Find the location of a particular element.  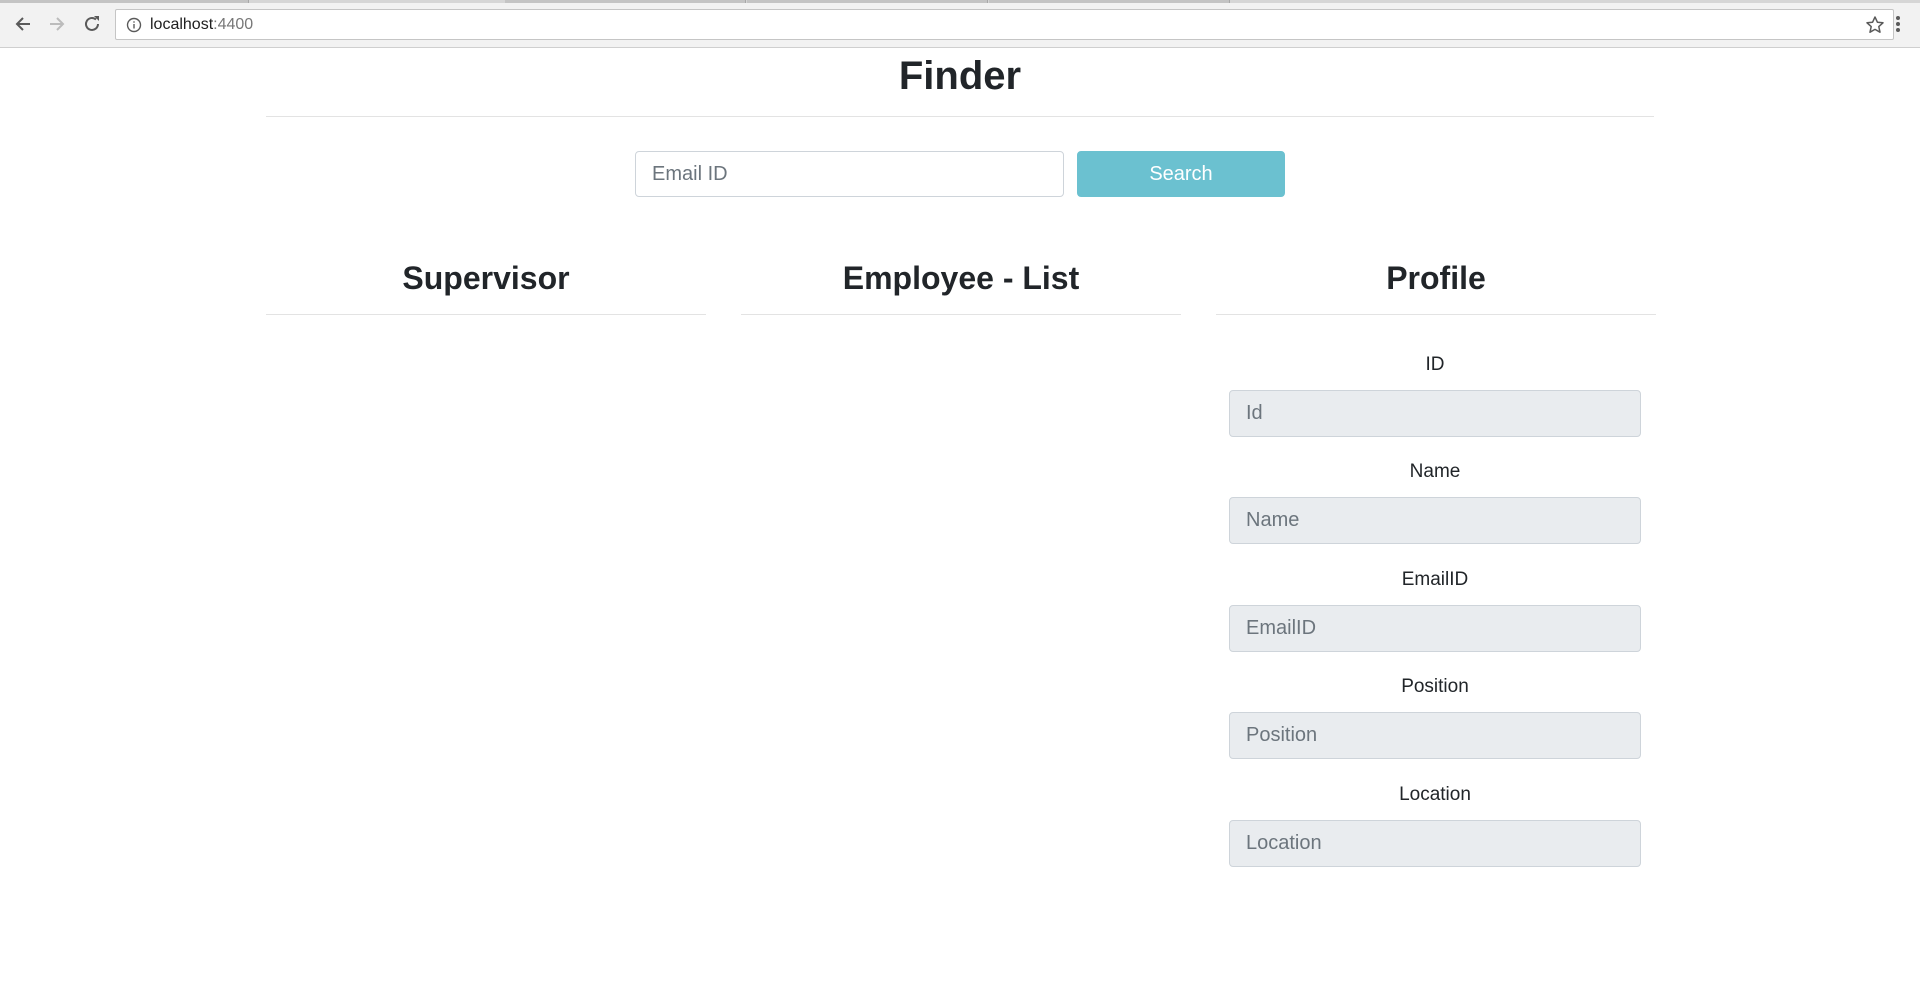

tab-strip is located at coordinates (960, 1).